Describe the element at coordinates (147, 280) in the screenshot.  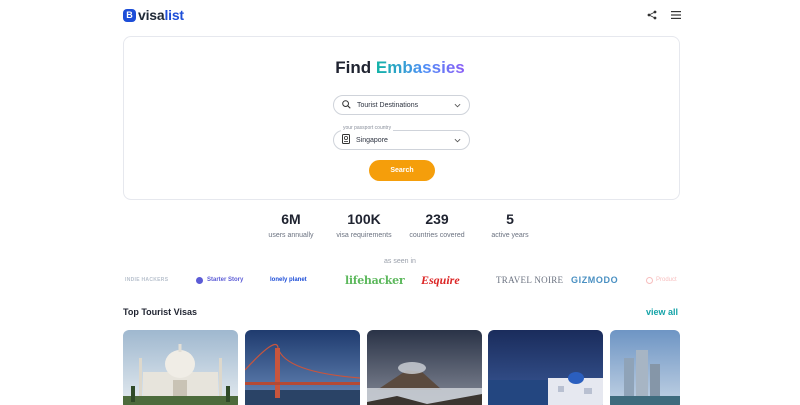
I see `press-logo-indie-hackers: INDIE HACKERS` at that location.